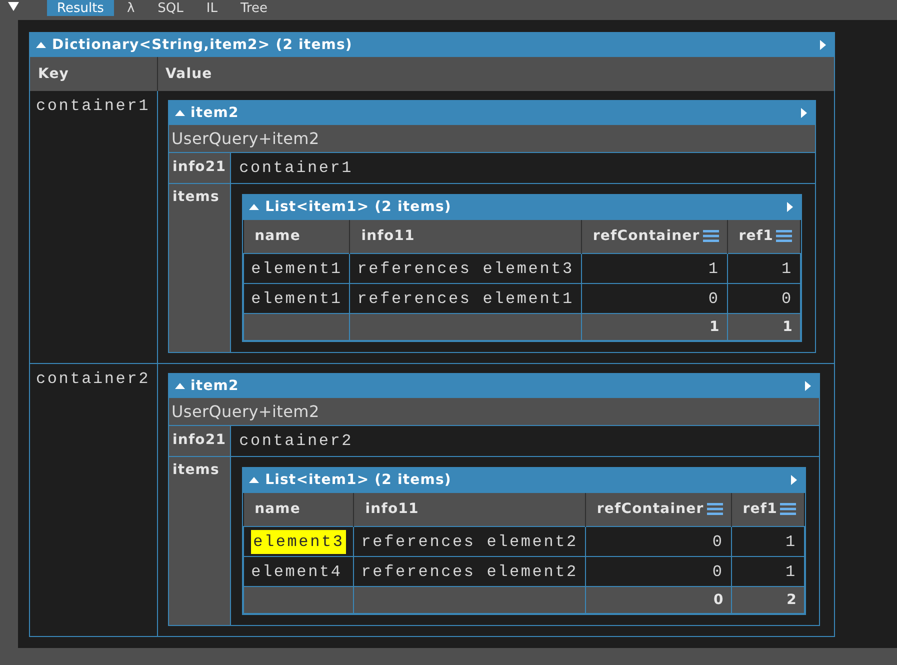 The width and height of the screenshot is (897, 665). Describe the element at coordinates (202, 45) in the screenshot. I see `table-title: Dictionary<String,item2> (2 items)` at that location.